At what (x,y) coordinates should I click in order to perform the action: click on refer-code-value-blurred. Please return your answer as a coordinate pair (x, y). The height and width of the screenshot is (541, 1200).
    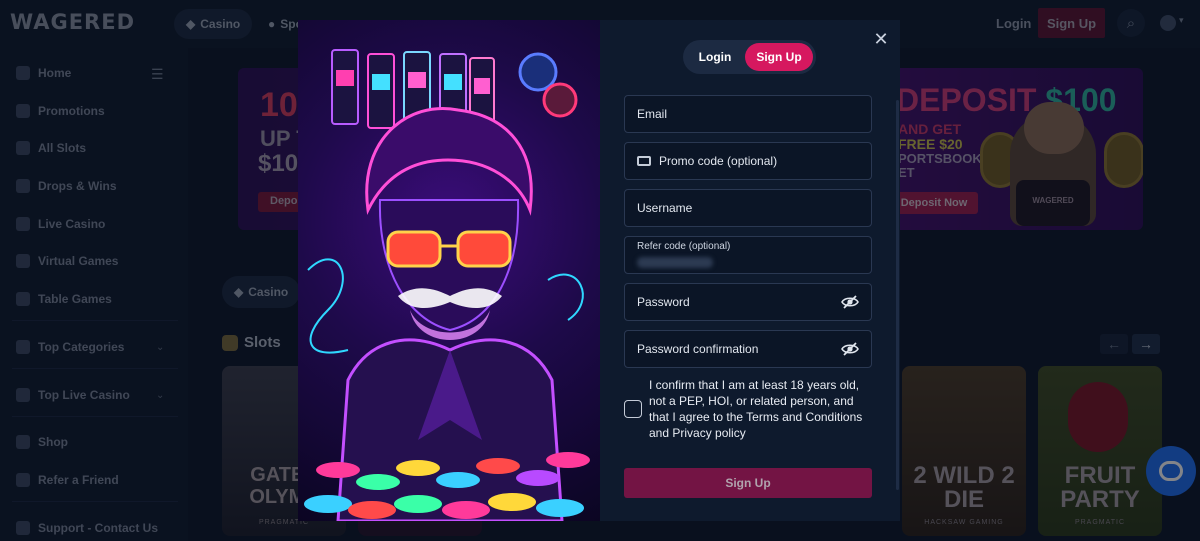
    Looking at the image, I should click on (675, 262).